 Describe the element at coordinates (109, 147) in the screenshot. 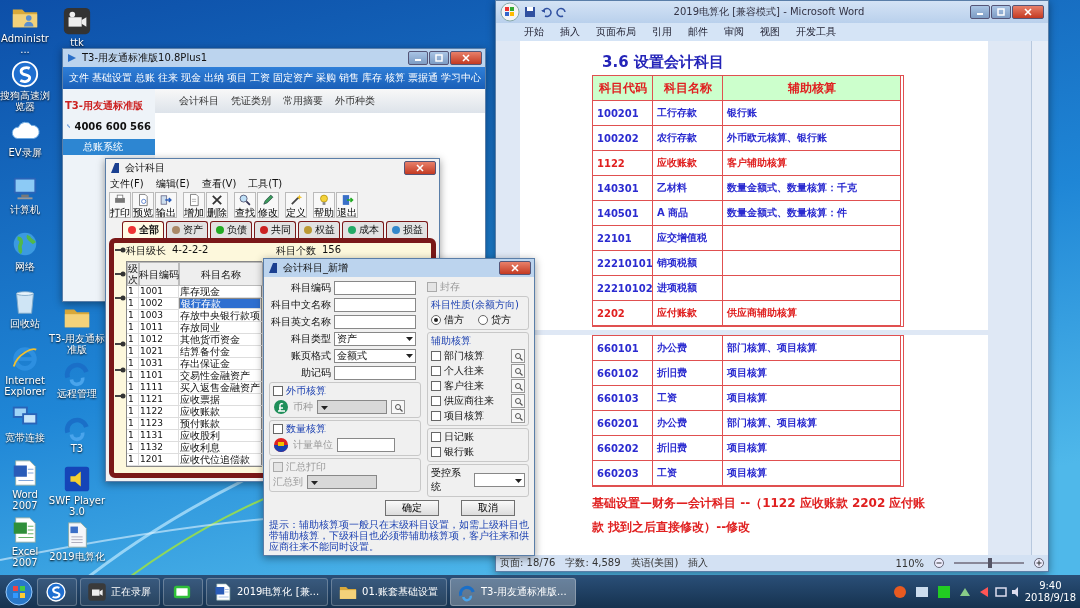

I see `nav-item: 总账系统` at that location.